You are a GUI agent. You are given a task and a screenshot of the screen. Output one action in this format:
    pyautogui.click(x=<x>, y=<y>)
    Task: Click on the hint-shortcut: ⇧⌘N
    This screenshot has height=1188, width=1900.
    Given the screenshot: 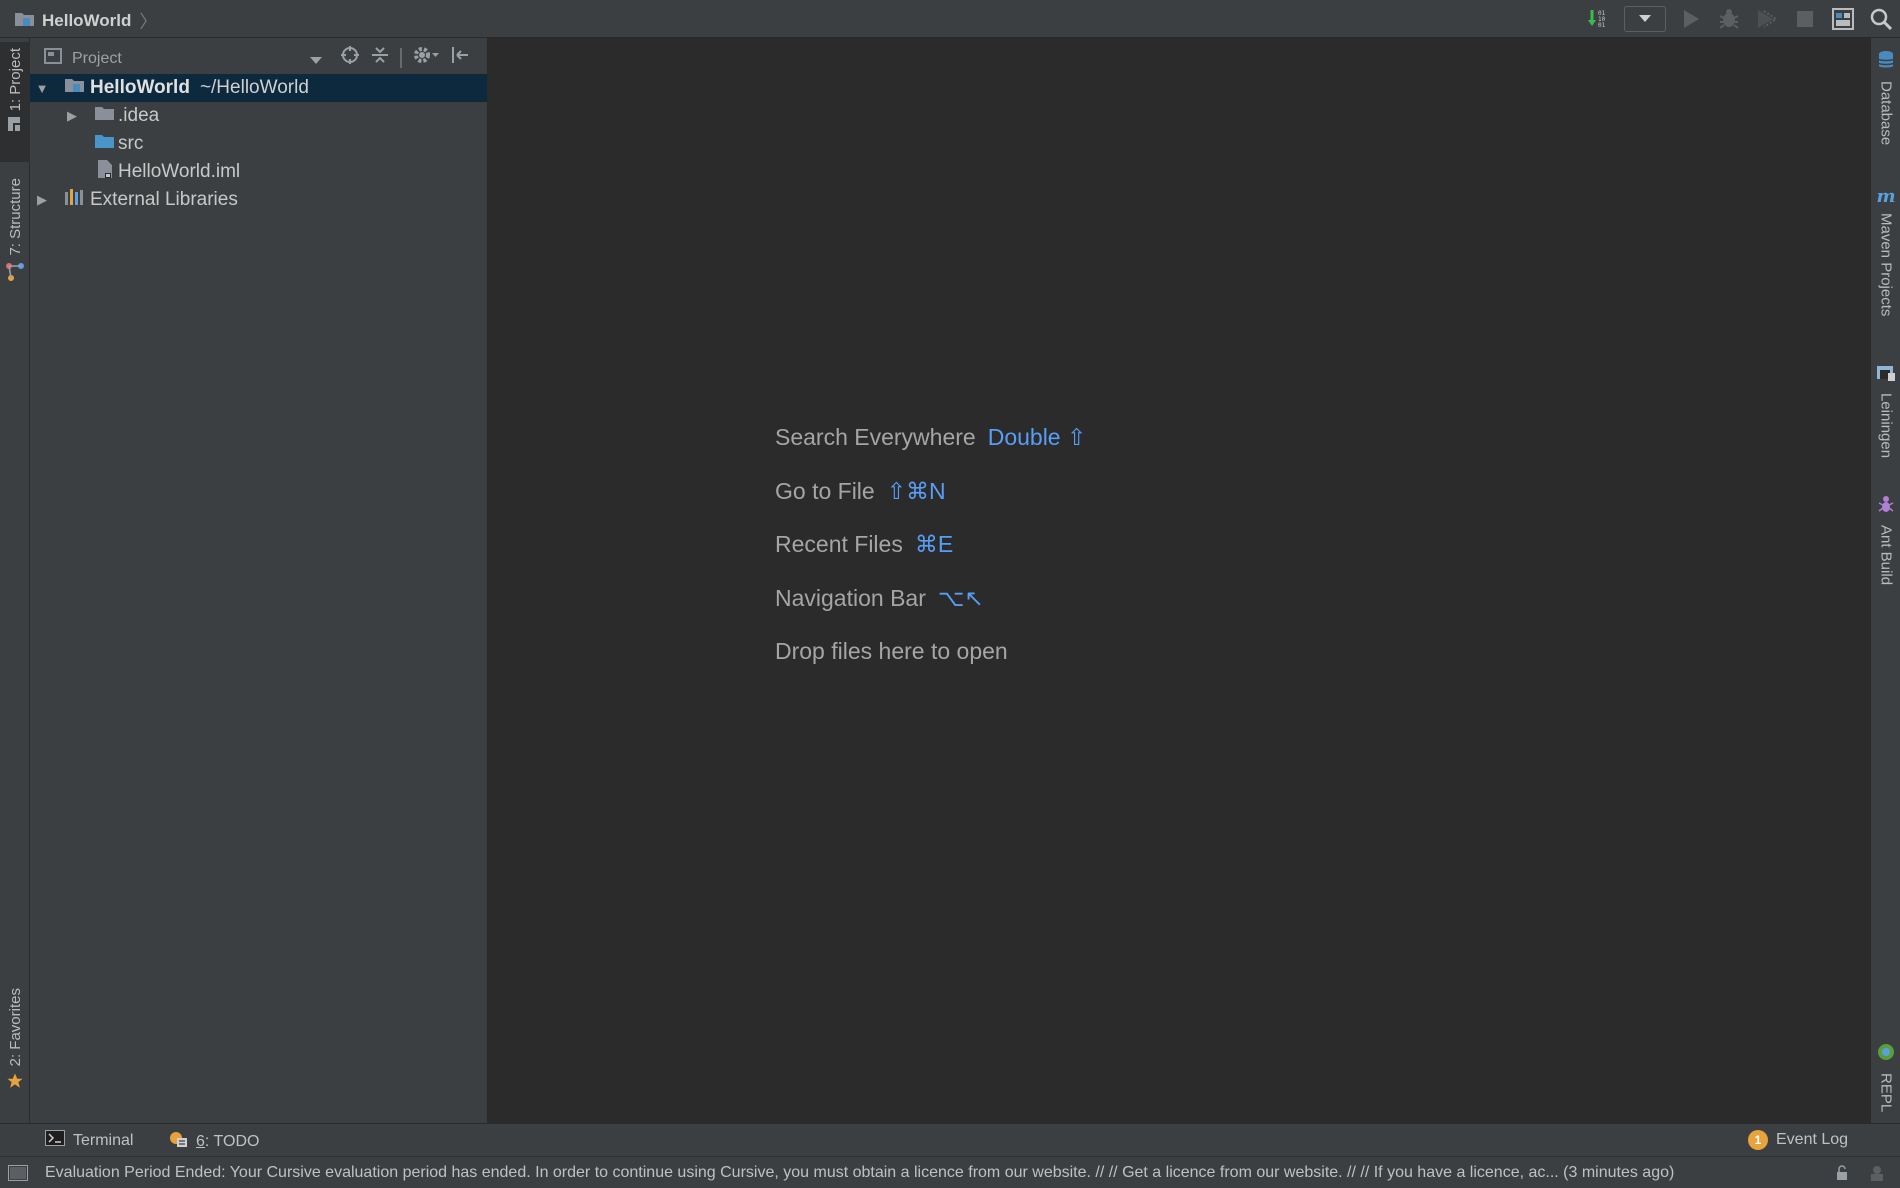 What is the action you would take?
    pyautogui.click(x=916, y=491)
    